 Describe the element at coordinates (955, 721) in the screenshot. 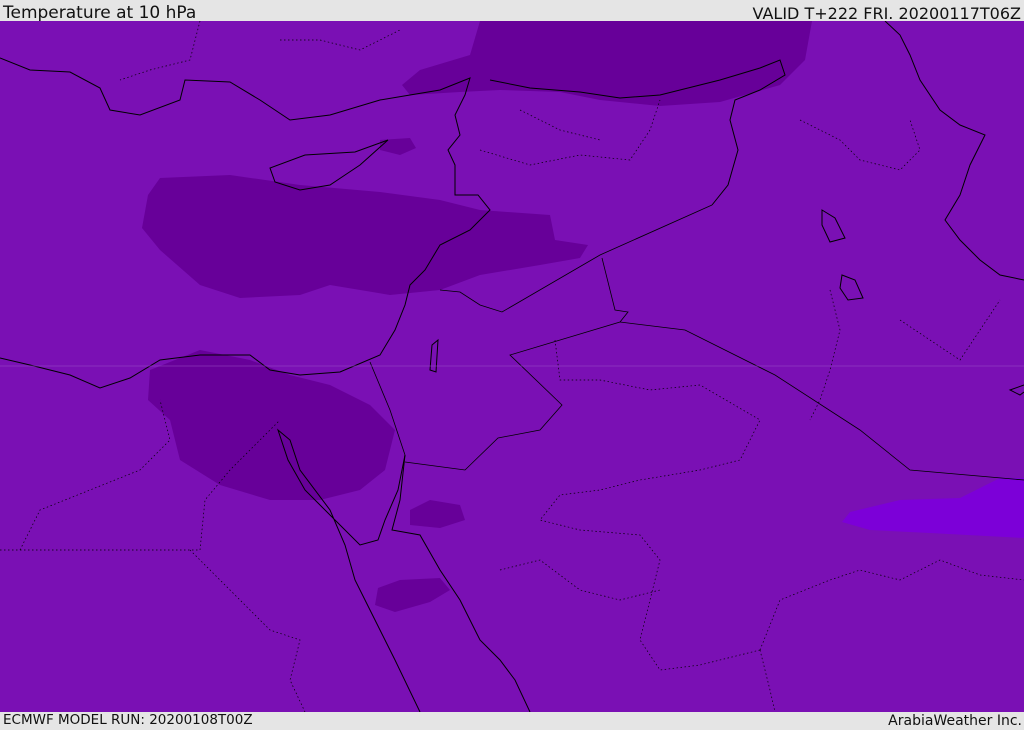

I see `credit: ArabiaWeather Inc.` at that location.